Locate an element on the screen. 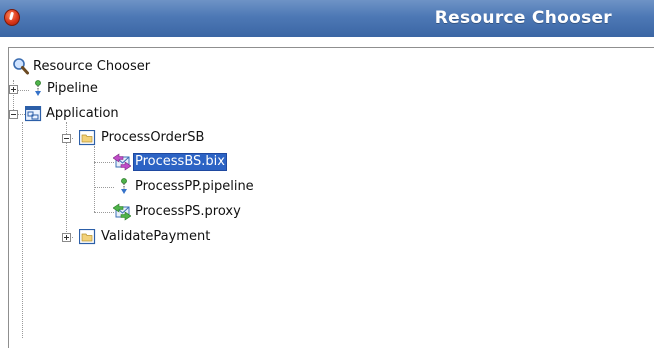  tree-item-label: ProcessPP.pipeline is located at coordinates (194, 186).